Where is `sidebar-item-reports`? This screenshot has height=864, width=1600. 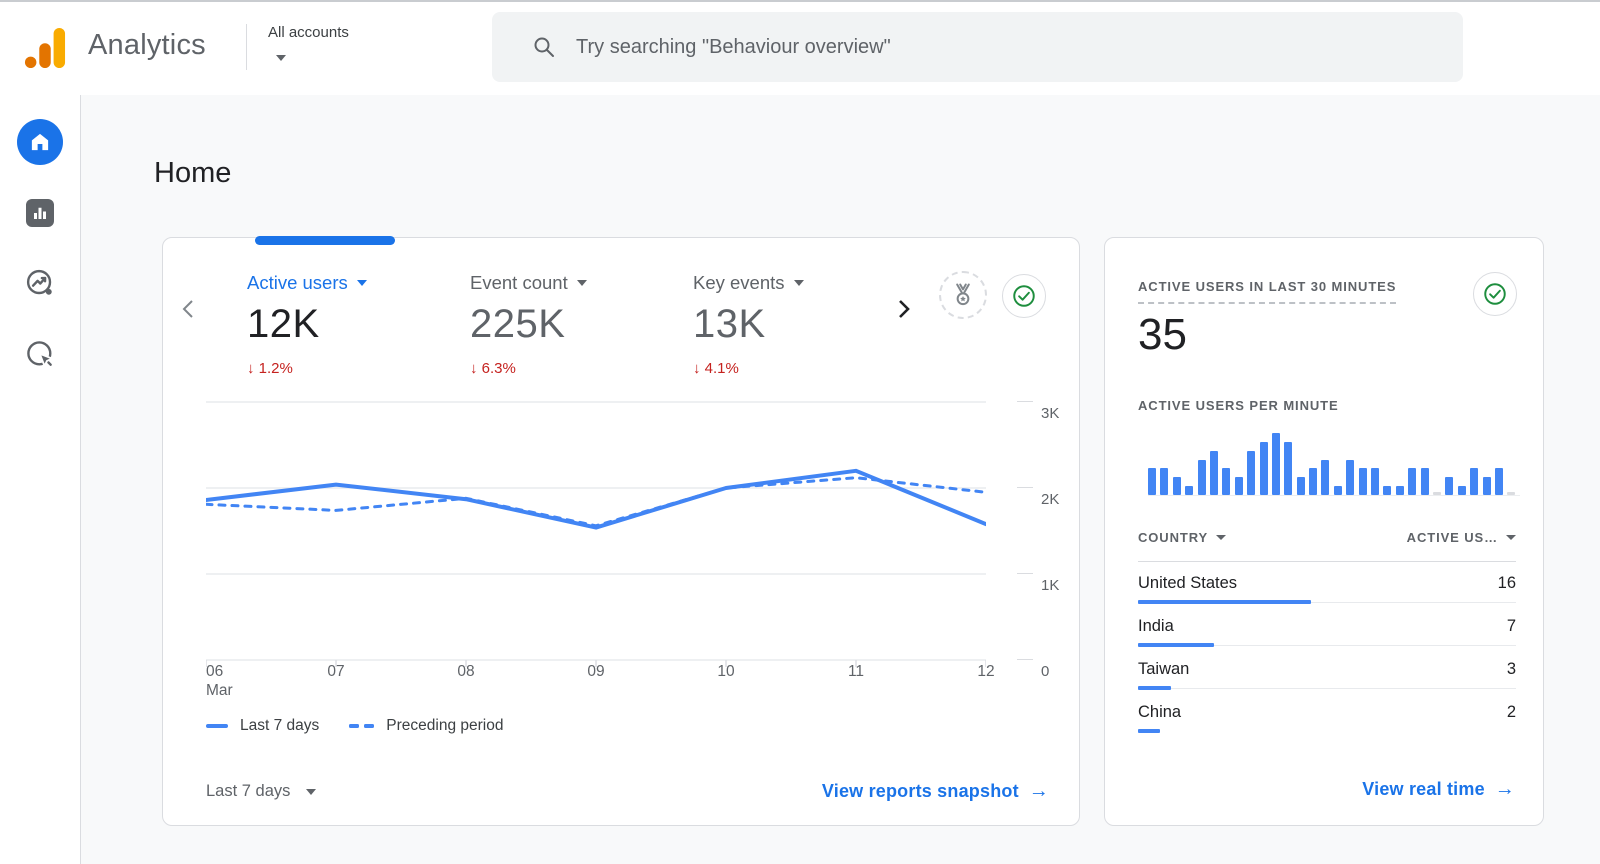
sidebar-item-reports is located at coordinates (40, 213).